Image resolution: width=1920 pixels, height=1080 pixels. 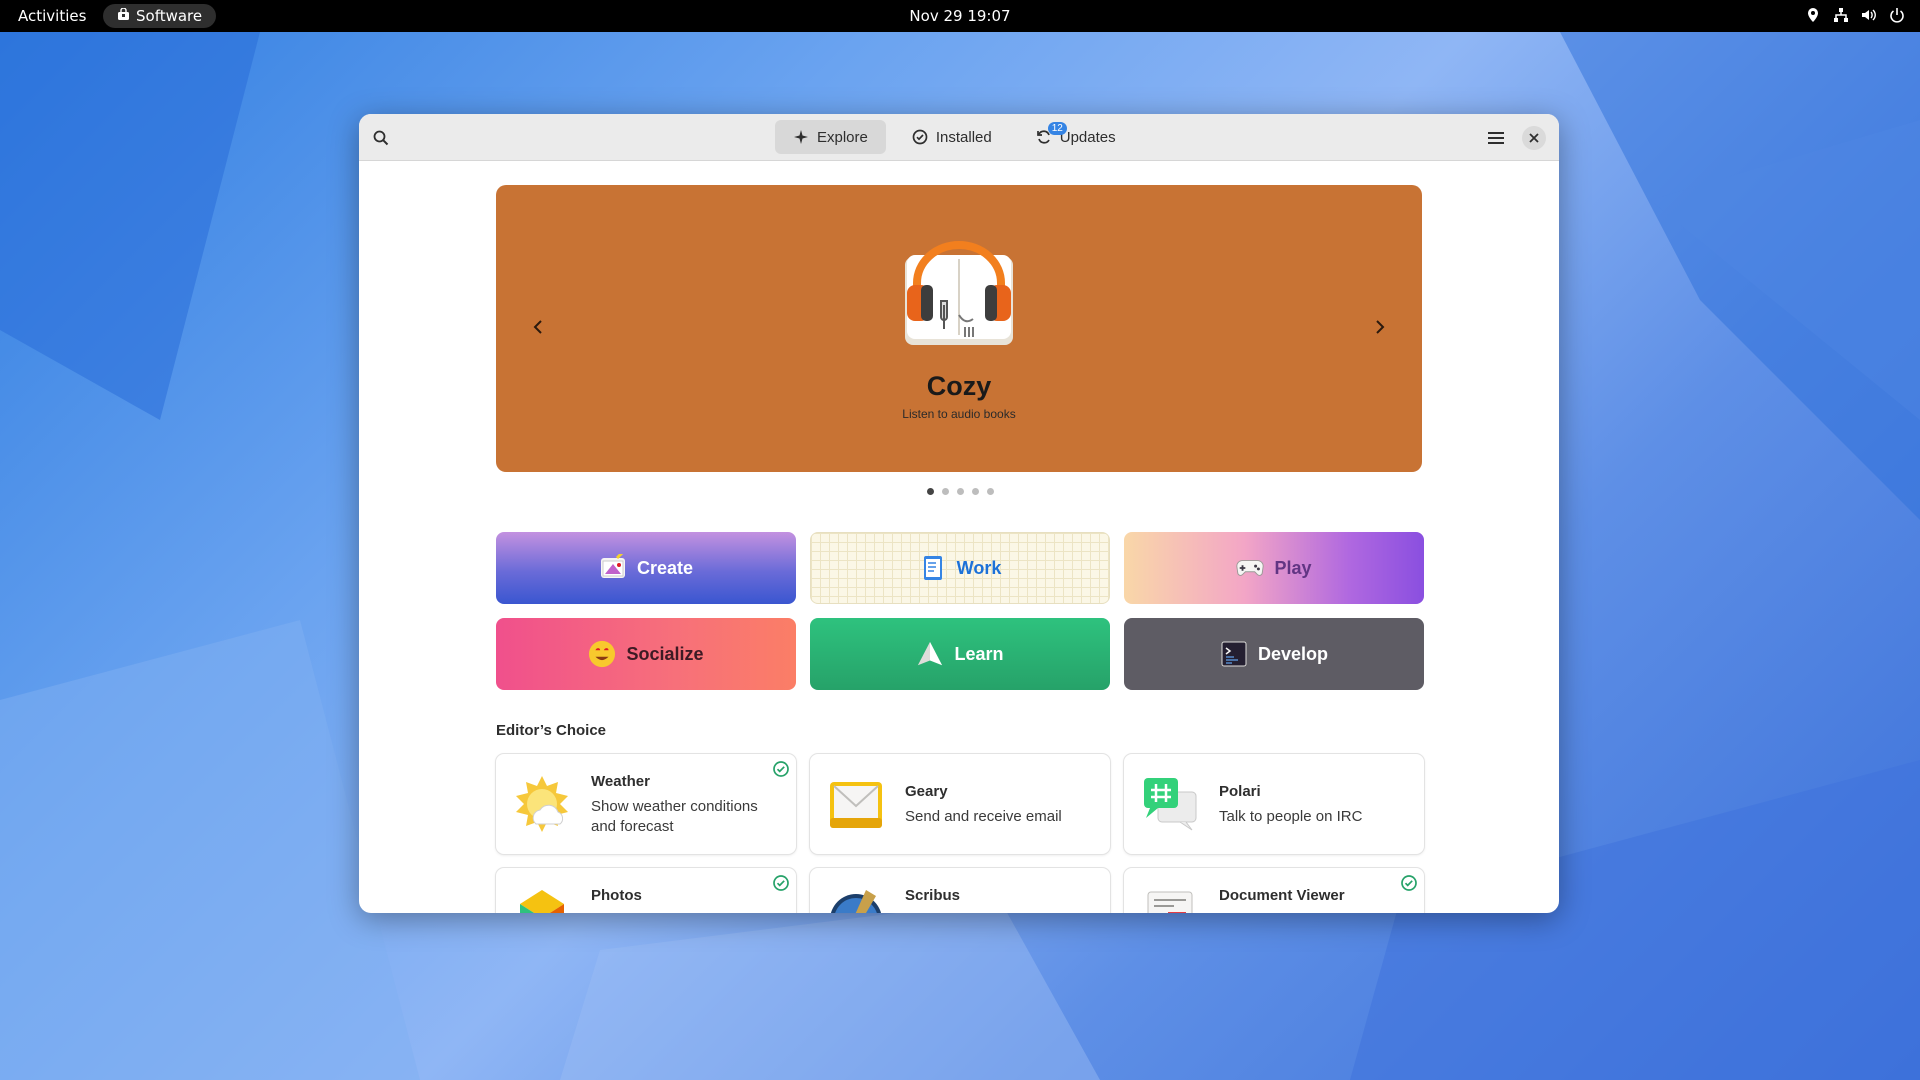 I want to click on power-icon, so click(x=1897, y=15).